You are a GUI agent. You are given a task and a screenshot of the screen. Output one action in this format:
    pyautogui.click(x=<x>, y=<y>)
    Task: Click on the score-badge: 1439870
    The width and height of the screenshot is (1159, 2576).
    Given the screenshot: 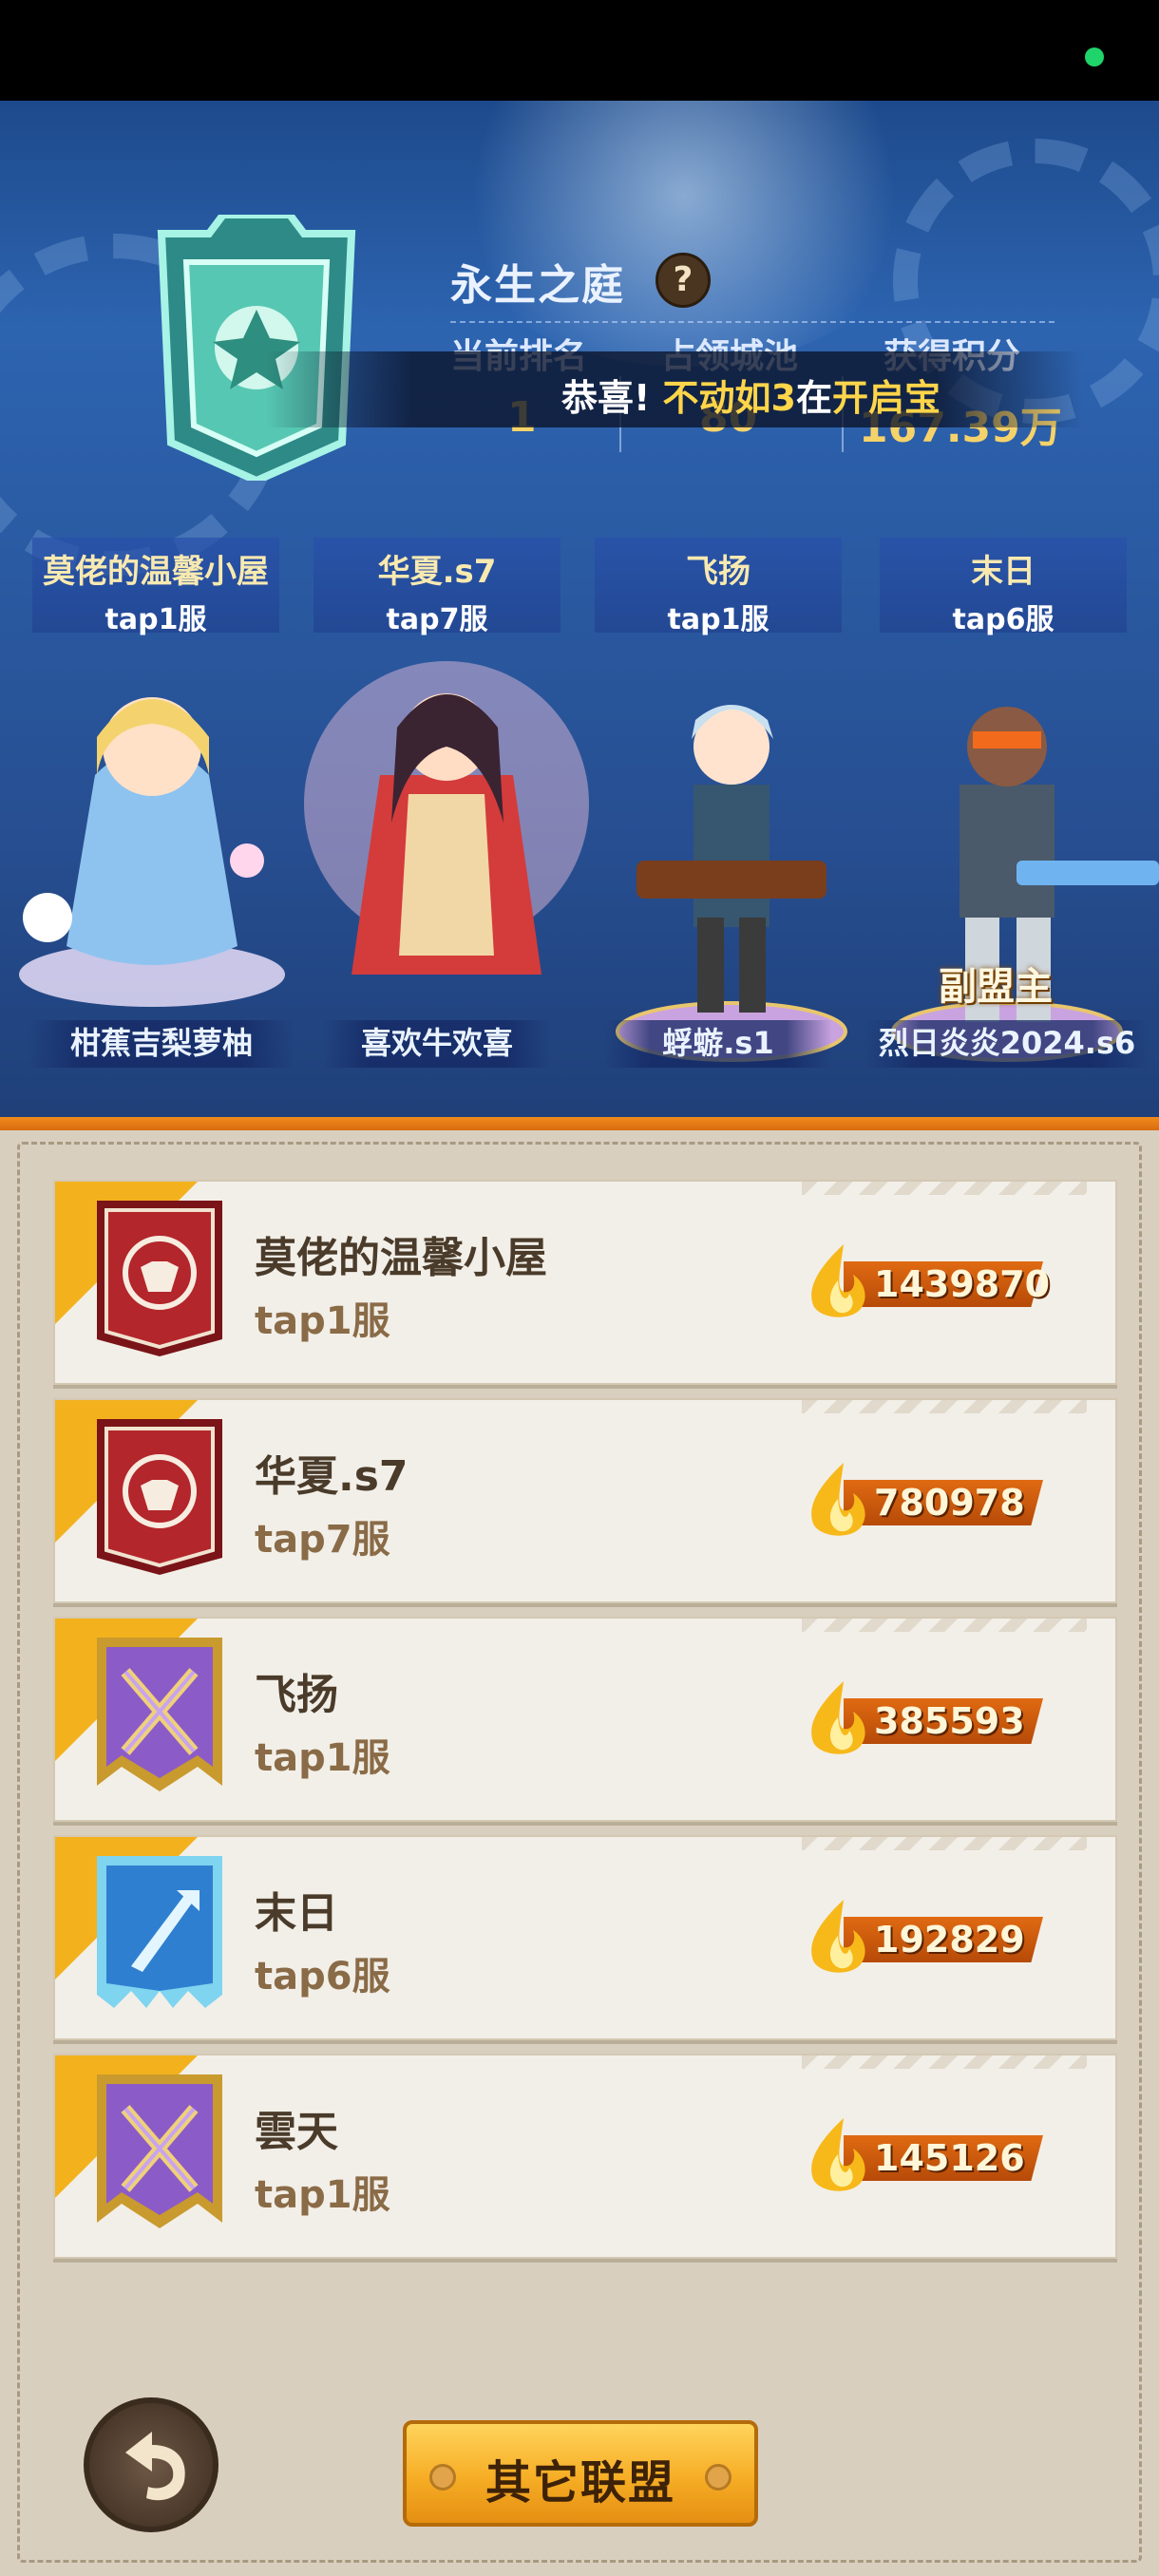 What is the action you would take?
    pyautogui.click(x=929, y=1280)
    